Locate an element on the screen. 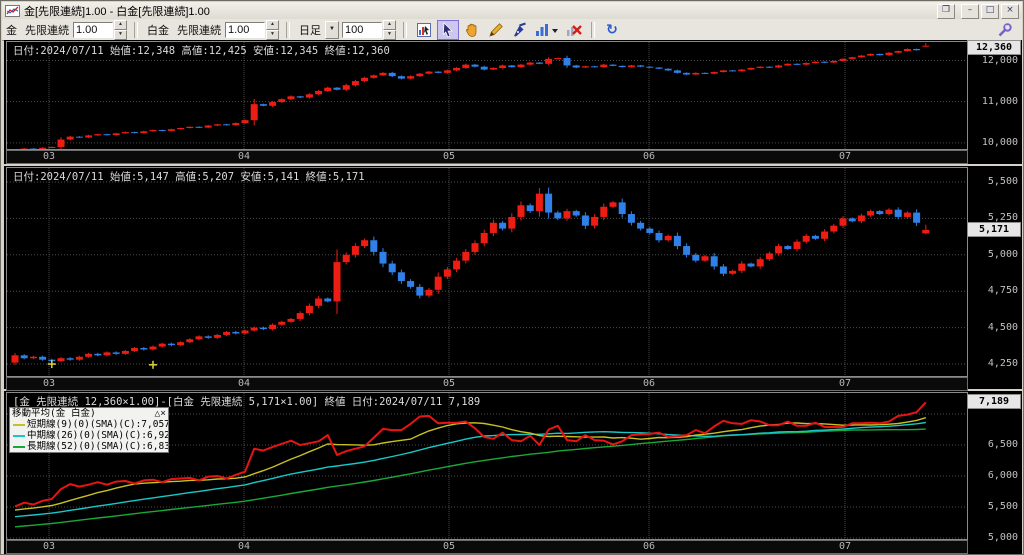 This screenshot has height=555, width=1024. y-axis-tick-label: 4,500 is located at coordinates (1002, 327).